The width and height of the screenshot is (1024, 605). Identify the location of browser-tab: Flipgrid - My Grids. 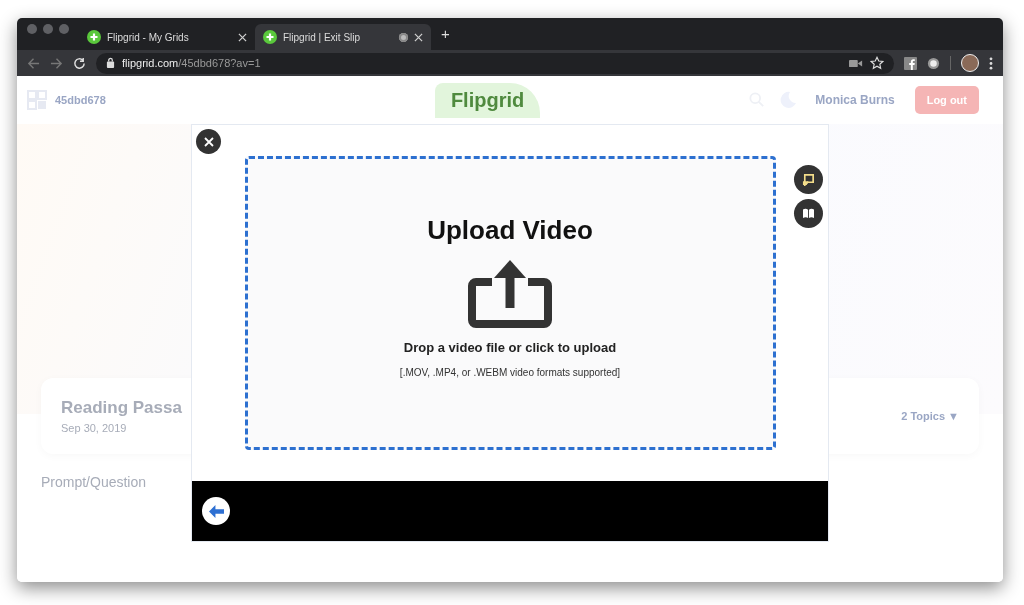
(167, 37).